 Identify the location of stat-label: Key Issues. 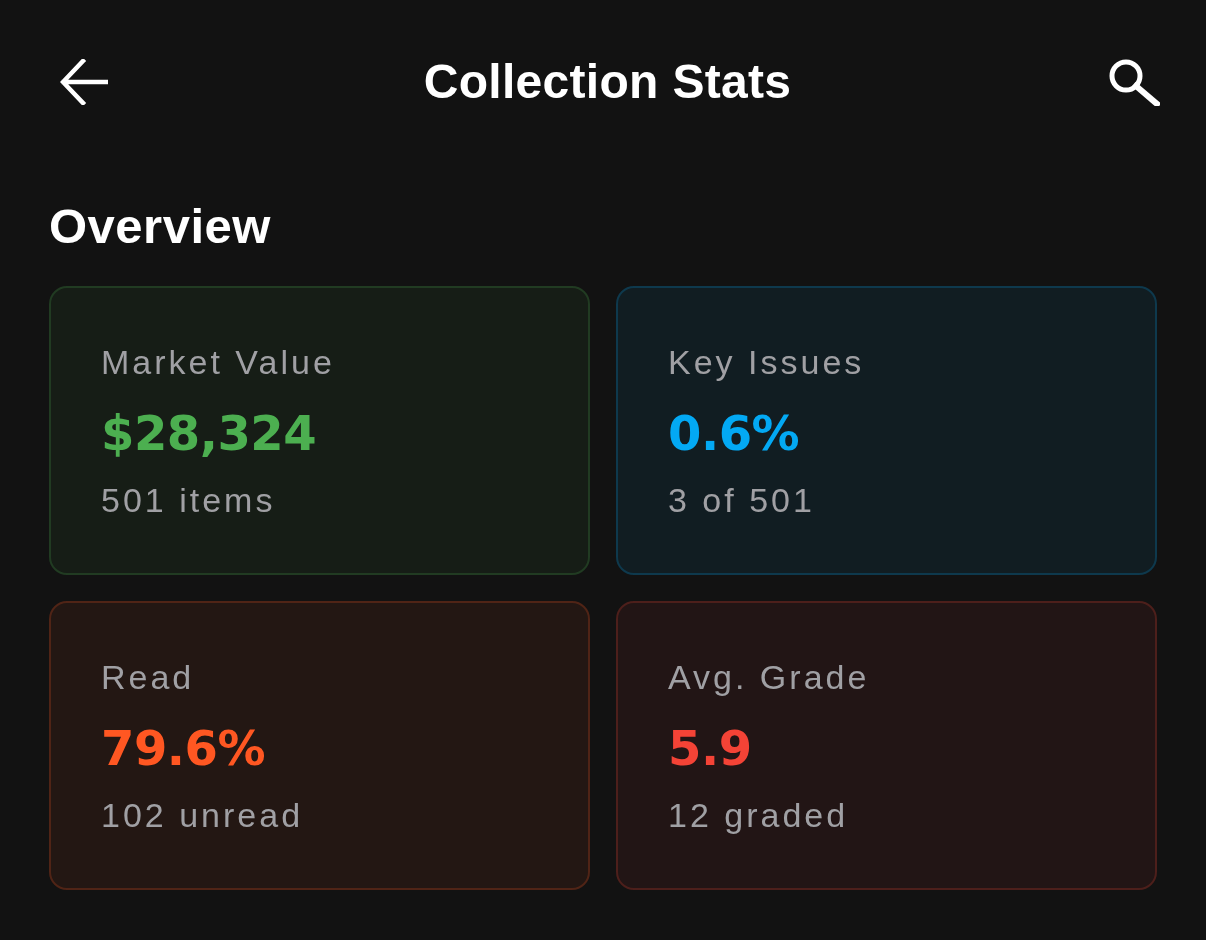
(766, 362).